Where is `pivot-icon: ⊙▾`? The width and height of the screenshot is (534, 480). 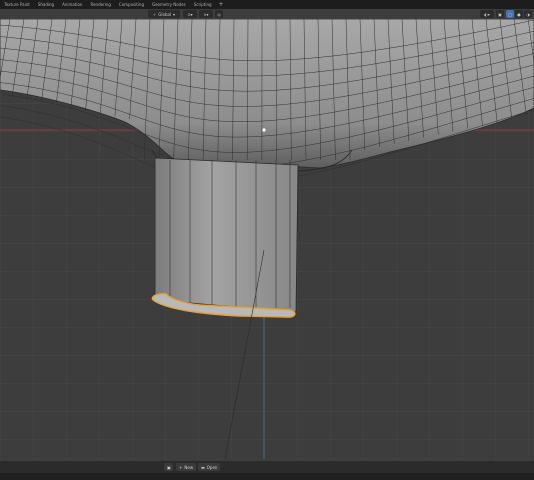 pivot-icon: ⊙▾ is located at coordinates (190, 14).